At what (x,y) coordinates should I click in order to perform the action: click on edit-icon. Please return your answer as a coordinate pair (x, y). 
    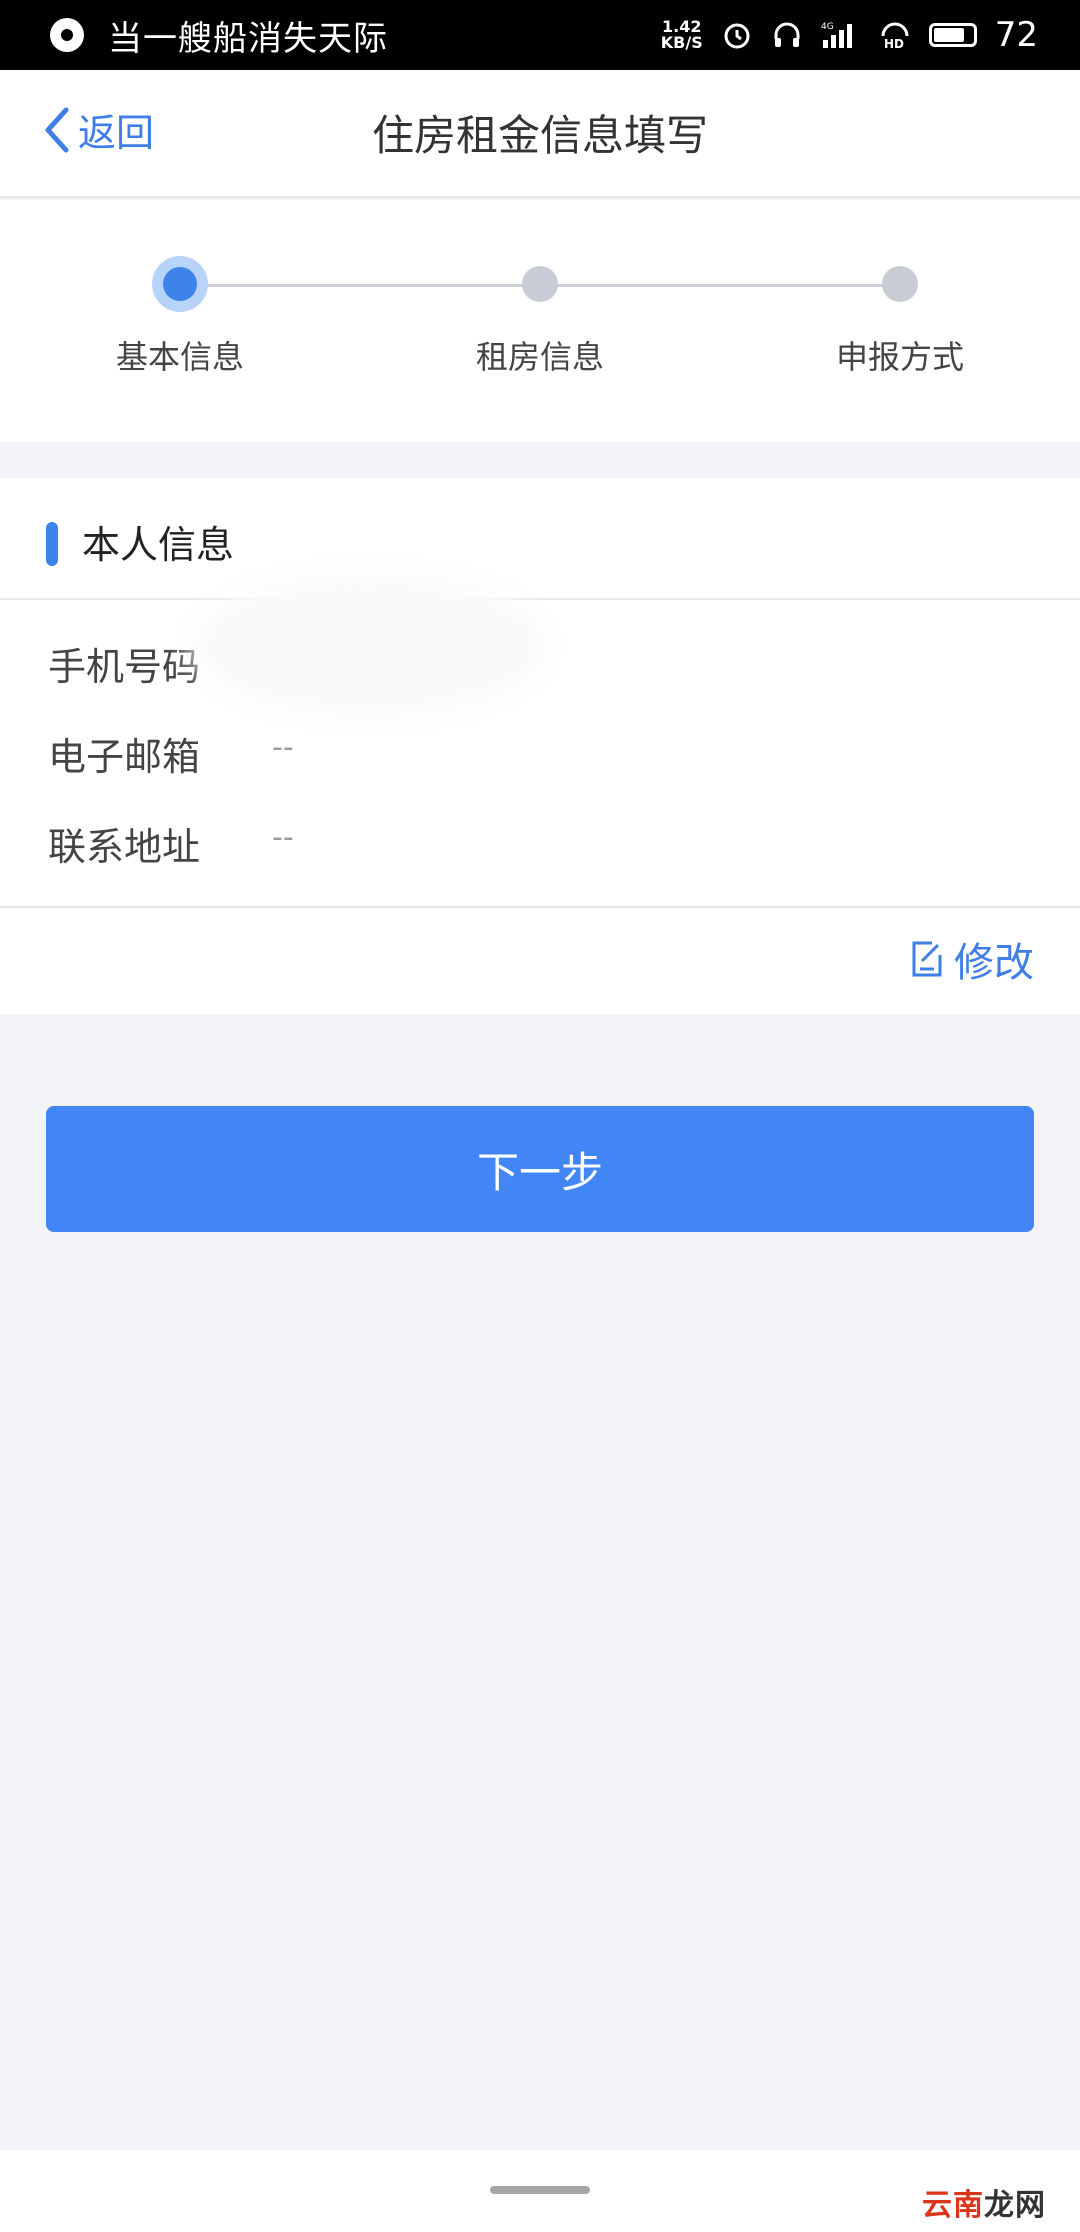
    Looking at the image, I should click on (927, 959).